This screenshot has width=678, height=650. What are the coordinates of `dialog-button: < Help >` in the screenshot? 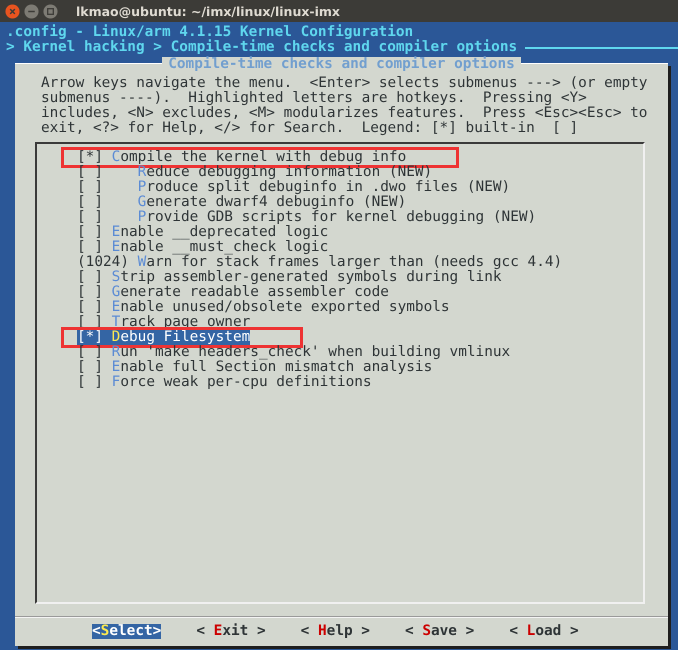 It's located at (335, 631).